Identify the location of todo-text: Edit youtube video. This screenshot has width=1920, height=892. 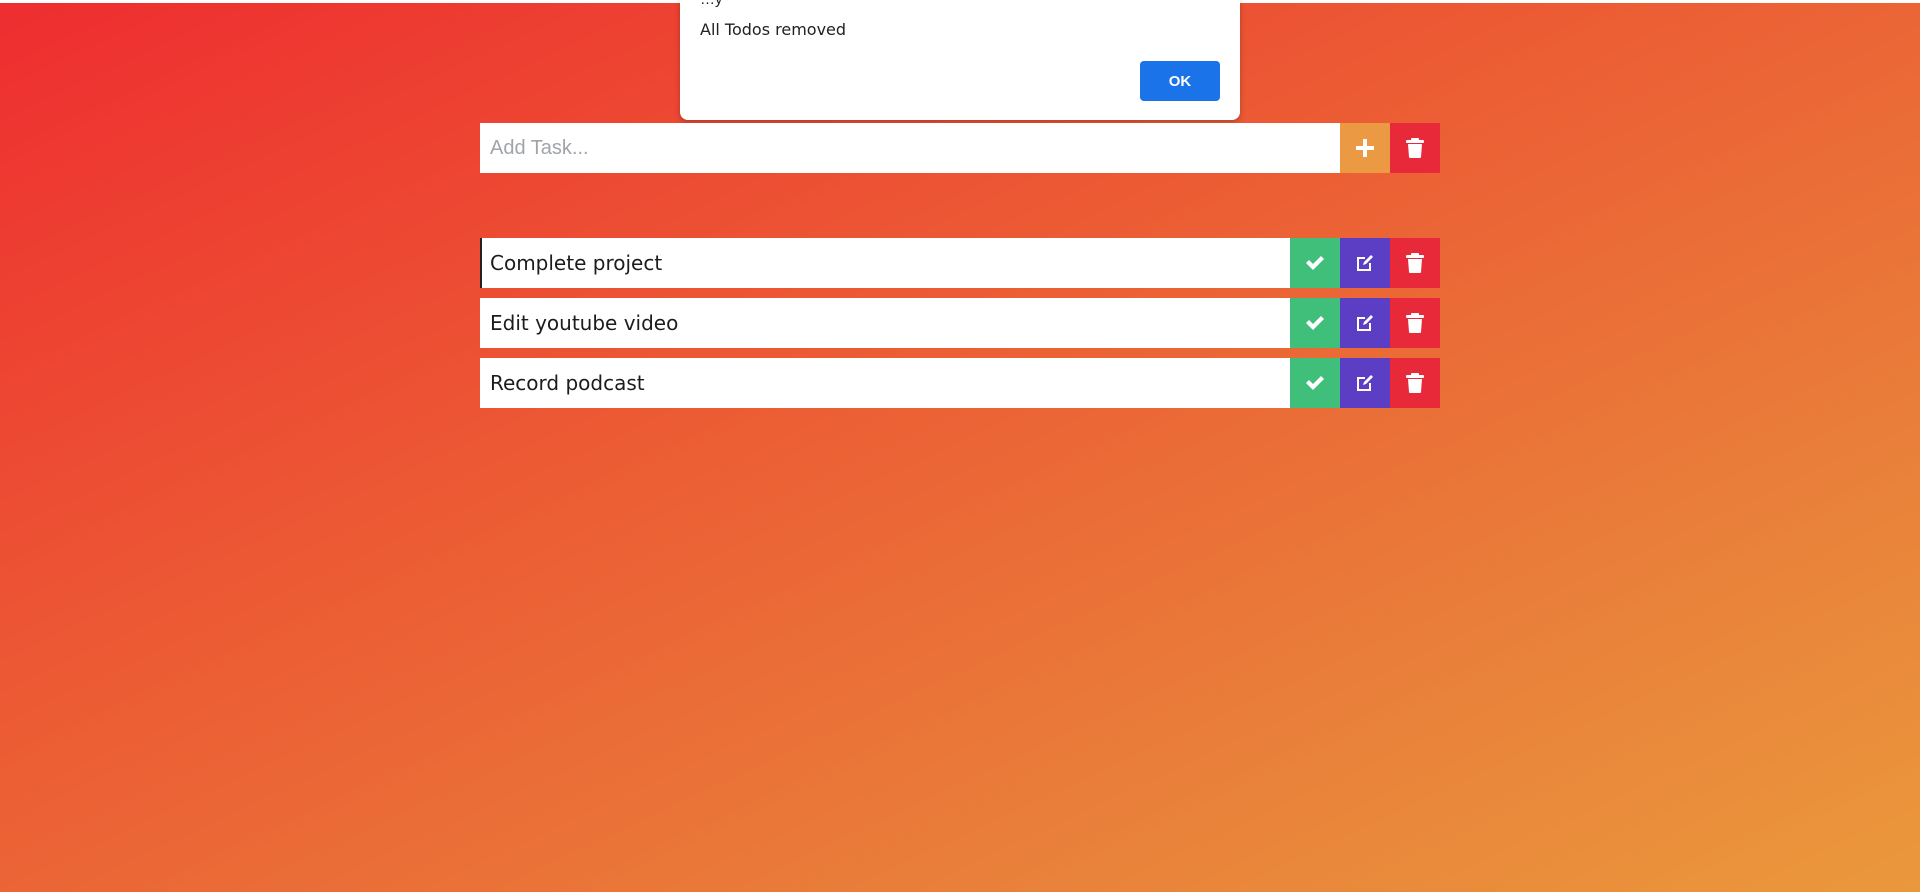
(584, 323).